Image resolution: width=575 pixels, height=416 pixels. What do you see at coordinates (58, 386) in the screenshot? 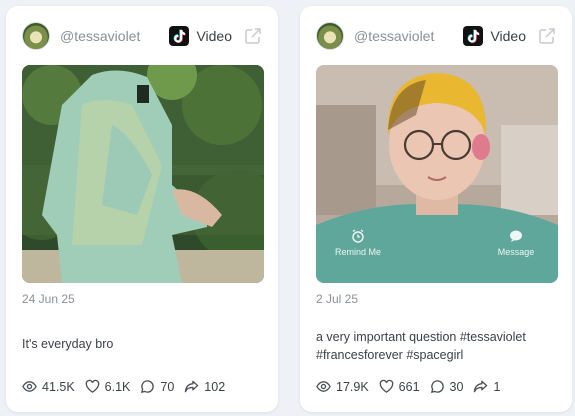
I see `views-count: 41.5K` at bounding box center [58, 386].